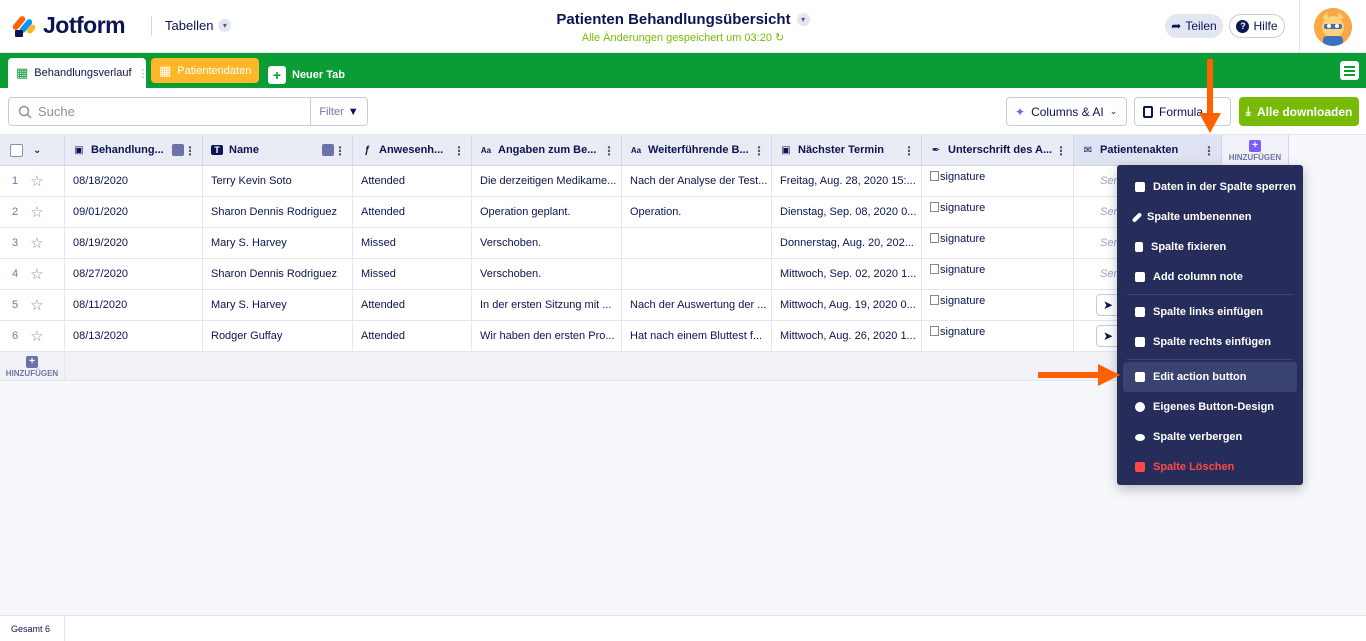 Image resolution: width=1366 pixels, height=641 pixels. What do you see at coordinates (205, 70) in the screenshot?
I see `tab-patientendaten: ▦ Patientendaten` at bounding box center [205, 70].